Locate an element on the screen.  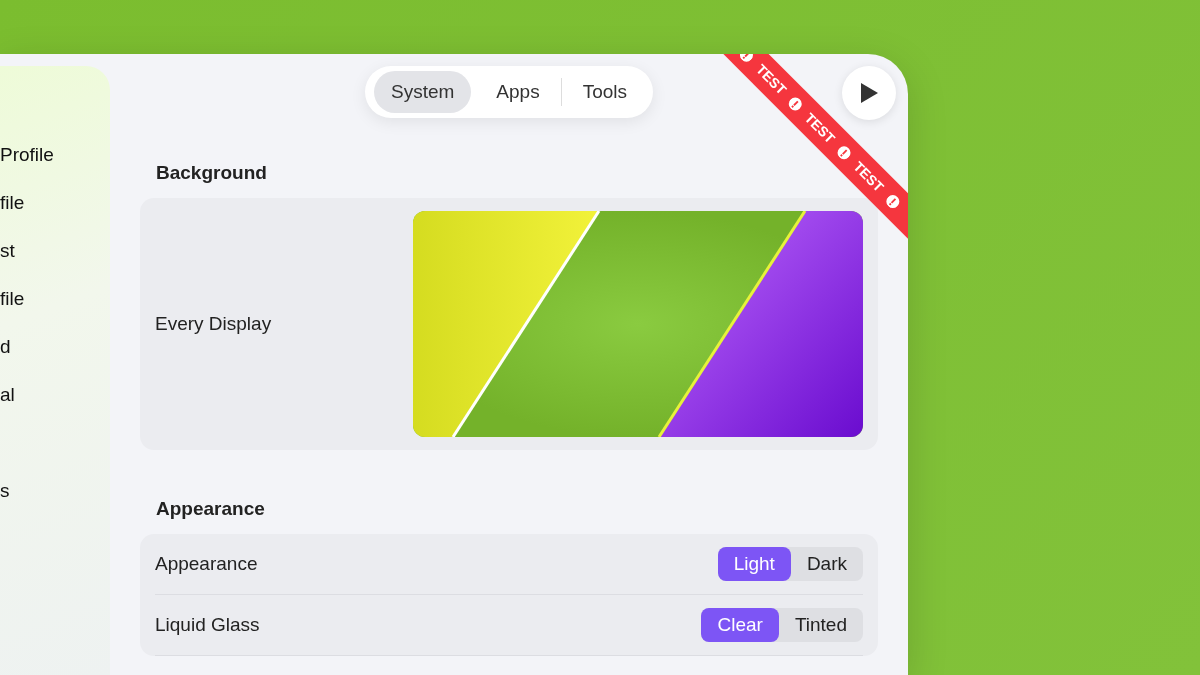
play-icon is located at coordinates (869, 93).